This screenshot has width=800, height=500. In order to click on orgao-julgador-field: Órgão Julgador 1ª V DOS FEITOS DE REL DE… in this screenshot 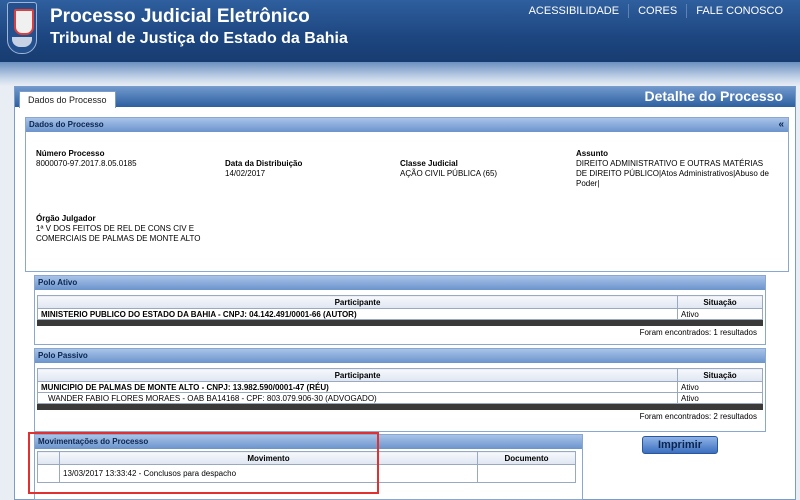, I will do `click(121, 229)`.